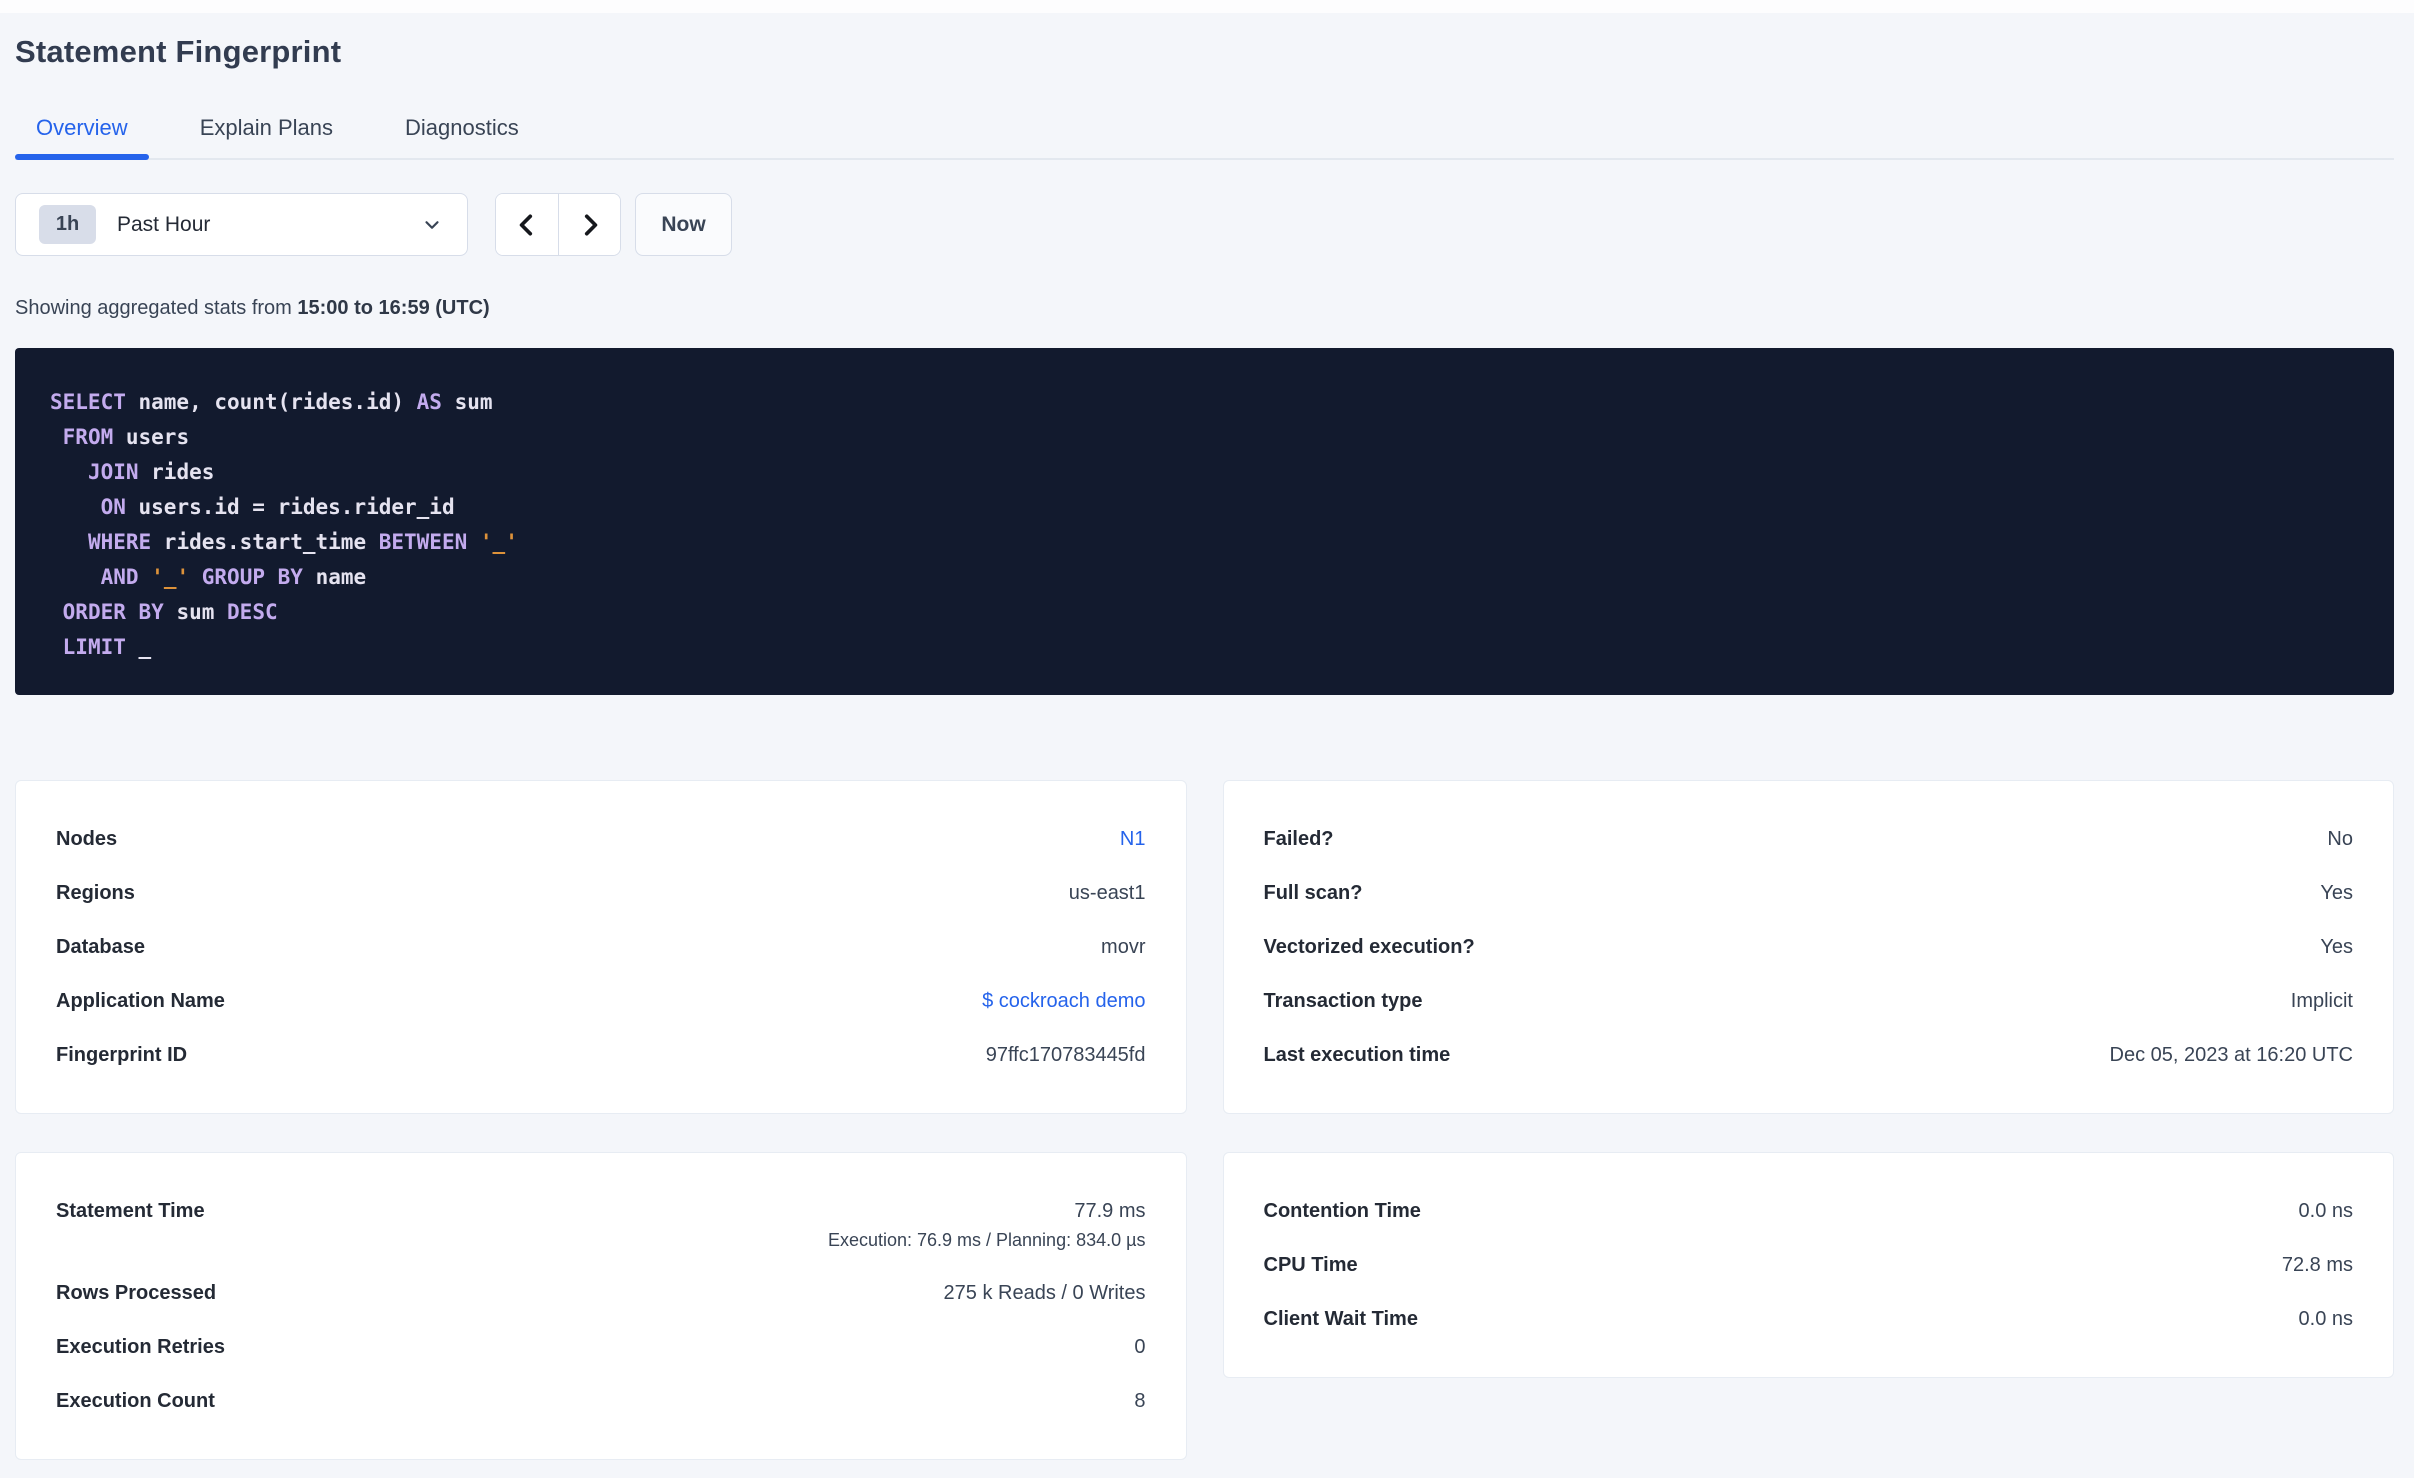 This screenshot has height=1478, width=2414. I want to click on row-rows-processed: Rows Processed 275 k Reads / 0 Writes, so click(601, 1293).